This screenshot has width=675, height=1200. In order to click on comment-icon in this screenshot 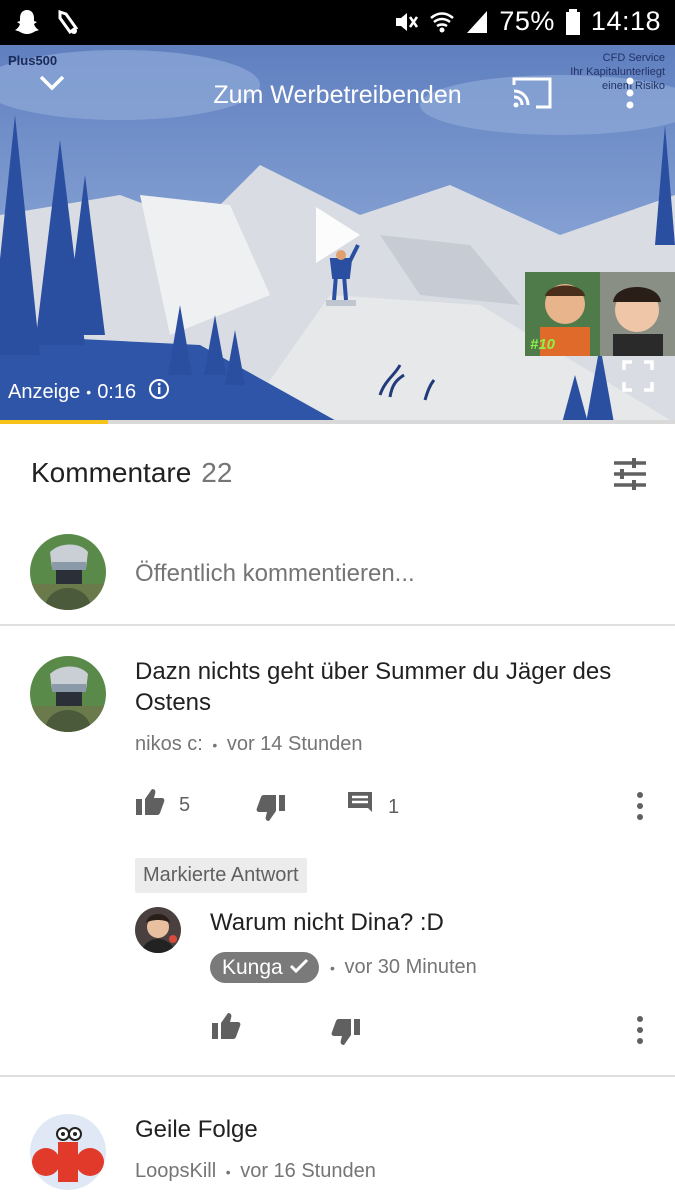, I will do `click(360, 807)`.